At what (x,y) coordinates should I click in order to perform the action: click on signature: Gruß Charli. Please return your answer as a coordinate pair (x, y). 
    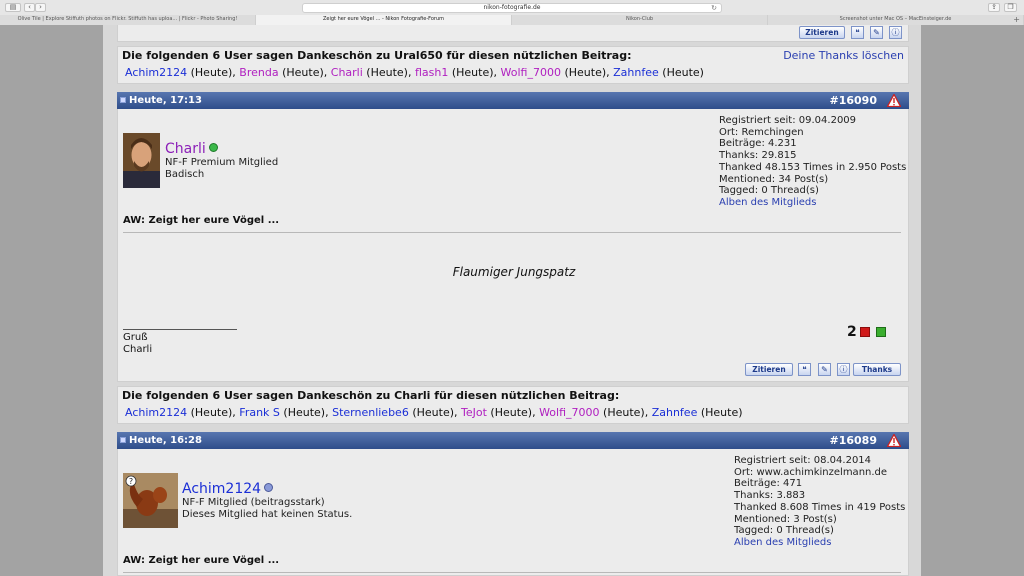
    Looking at the image, I should click on (137, 344).